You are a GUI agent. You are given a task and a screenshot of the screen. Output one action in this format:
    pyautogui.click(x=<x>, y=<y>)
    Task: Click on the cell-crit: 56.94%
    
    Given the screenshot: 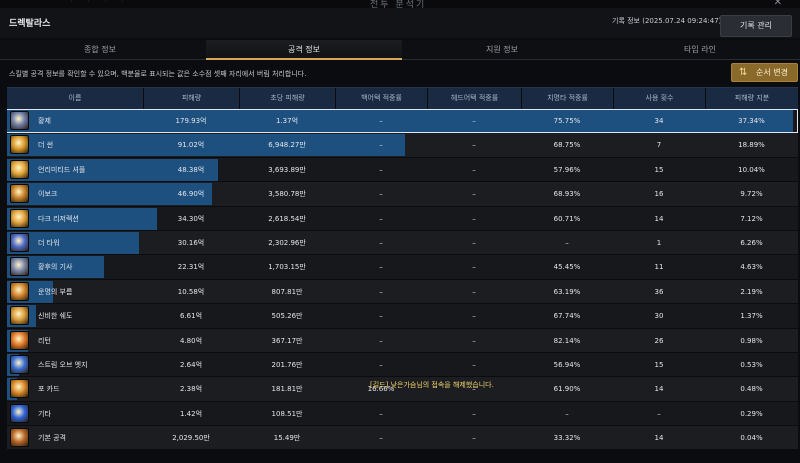 What is the action you would take?
    pyautogui.click(x=567, y=364)
    